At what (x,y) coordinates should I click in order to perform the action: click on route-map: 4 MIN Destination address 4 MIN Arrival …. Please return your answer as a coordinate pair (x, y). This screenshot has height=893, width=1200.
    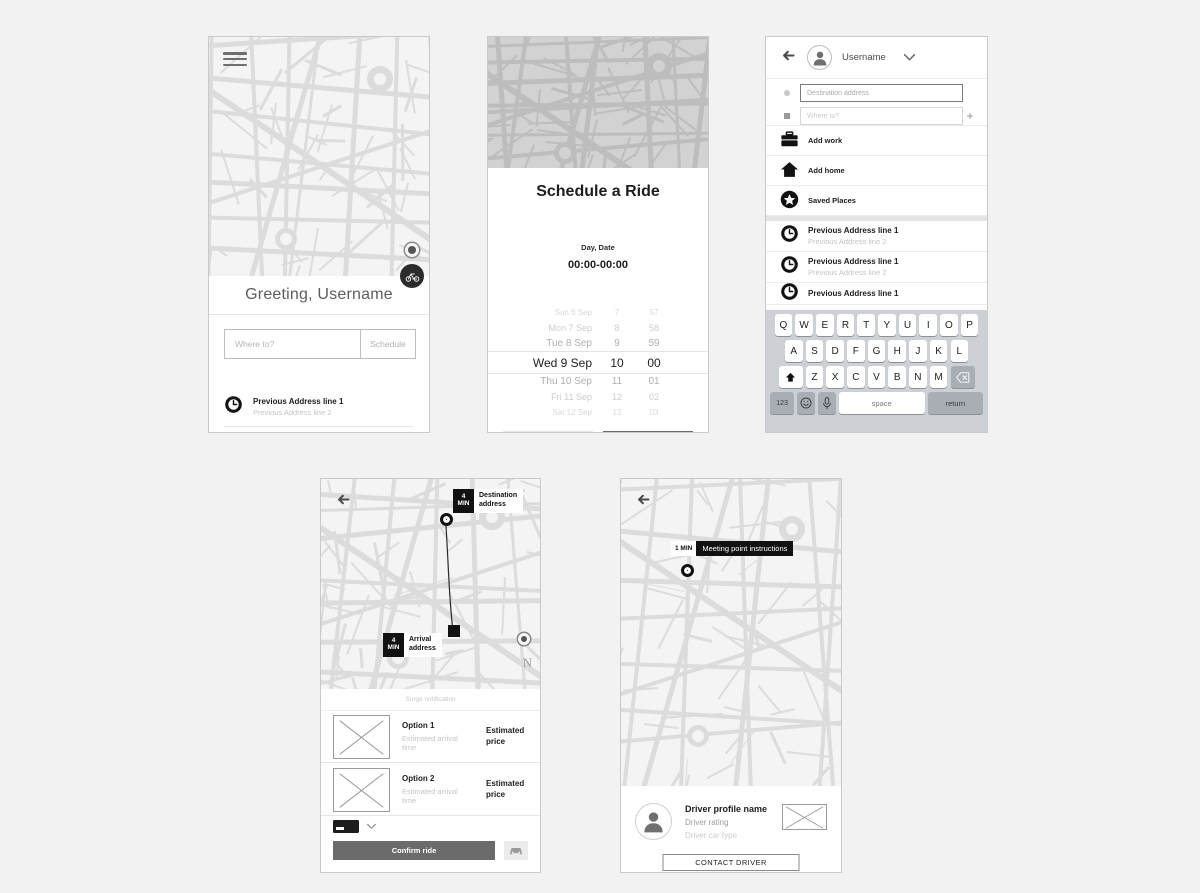
    Looking at the image, I should click on (430, 584).